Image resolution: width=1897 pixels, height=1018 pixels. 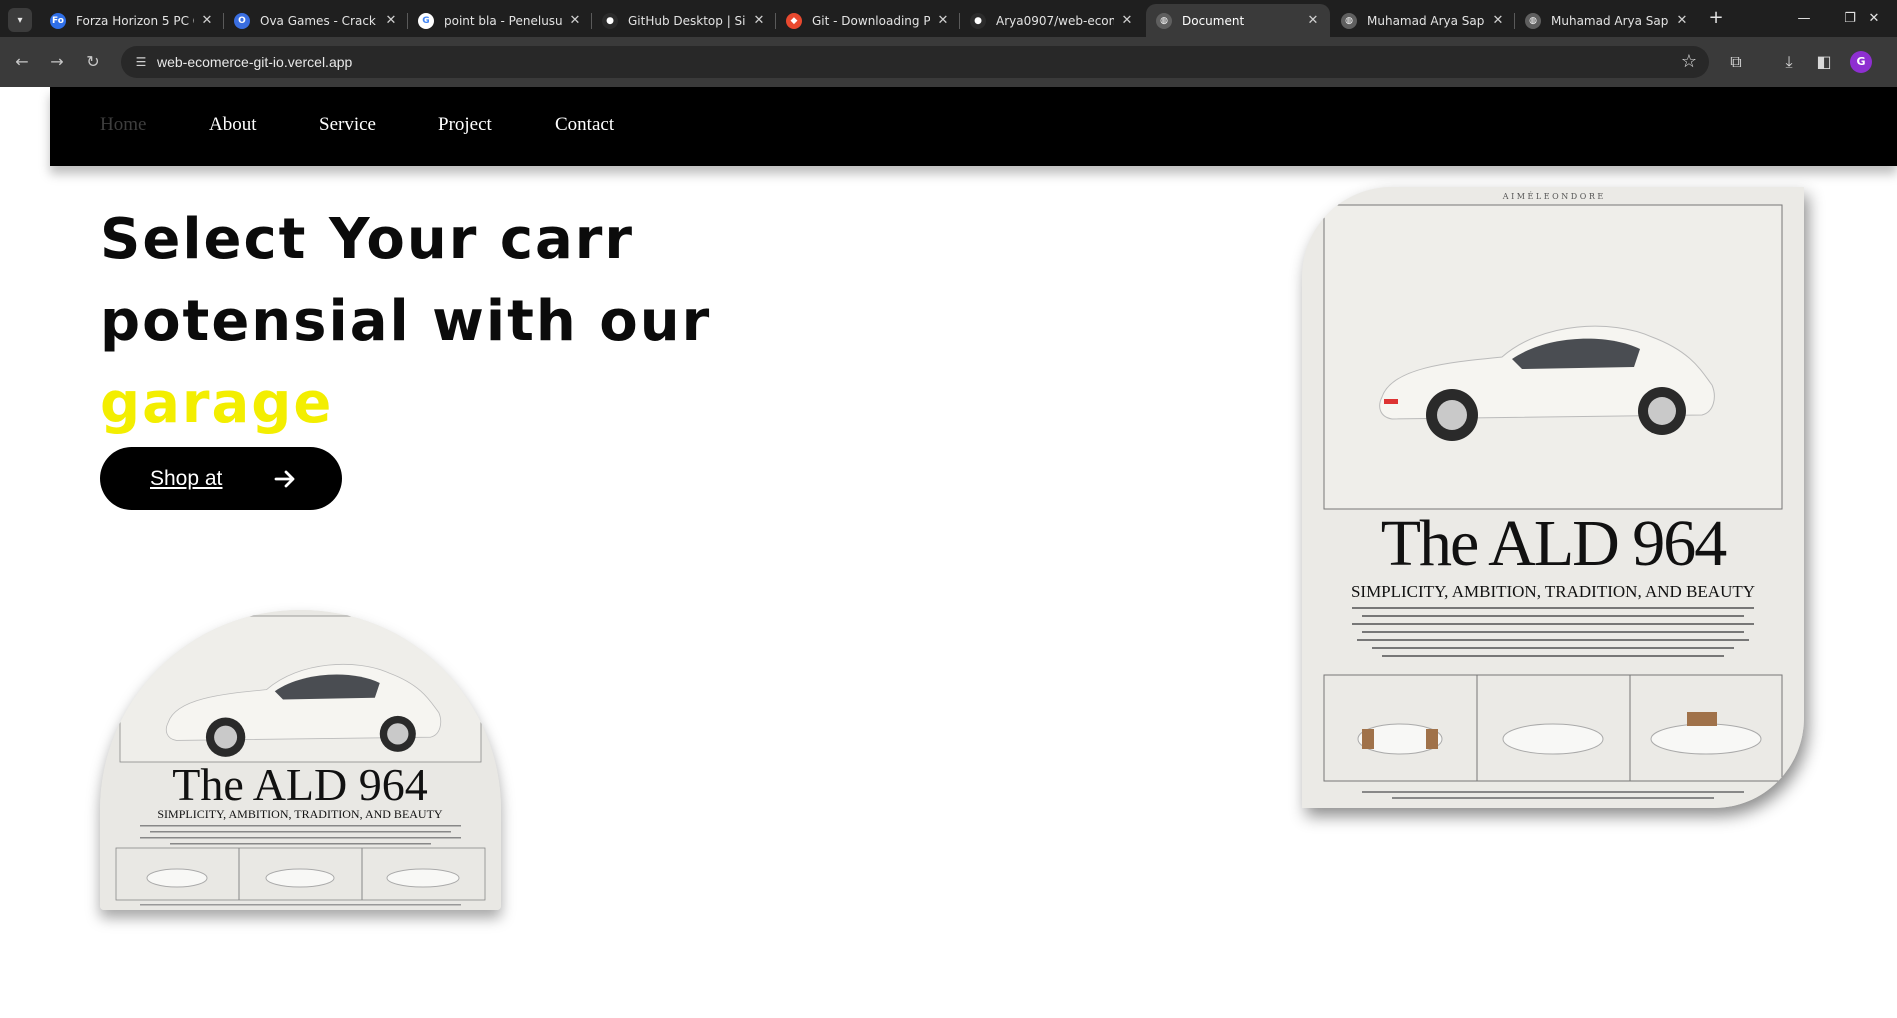 What do you see at coordinates (1716, 19) in the screenshot?
I see `new-tab-button: +` at bounding box center [1716, 19].